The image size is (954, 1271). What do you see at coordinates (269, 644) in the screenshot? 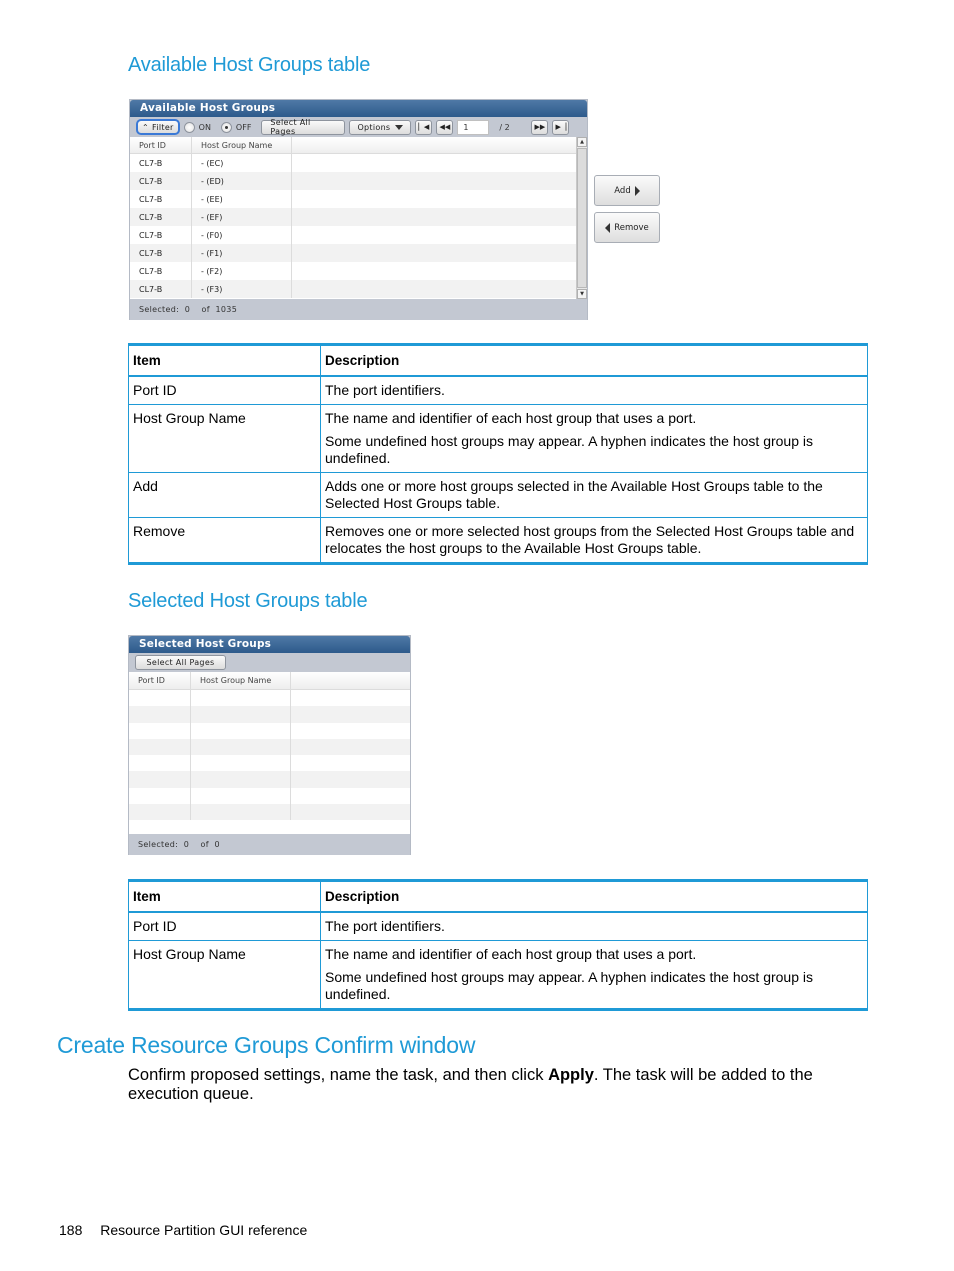
I see `panel-title: Selected Host Groups` at bounding box center [269, 644].